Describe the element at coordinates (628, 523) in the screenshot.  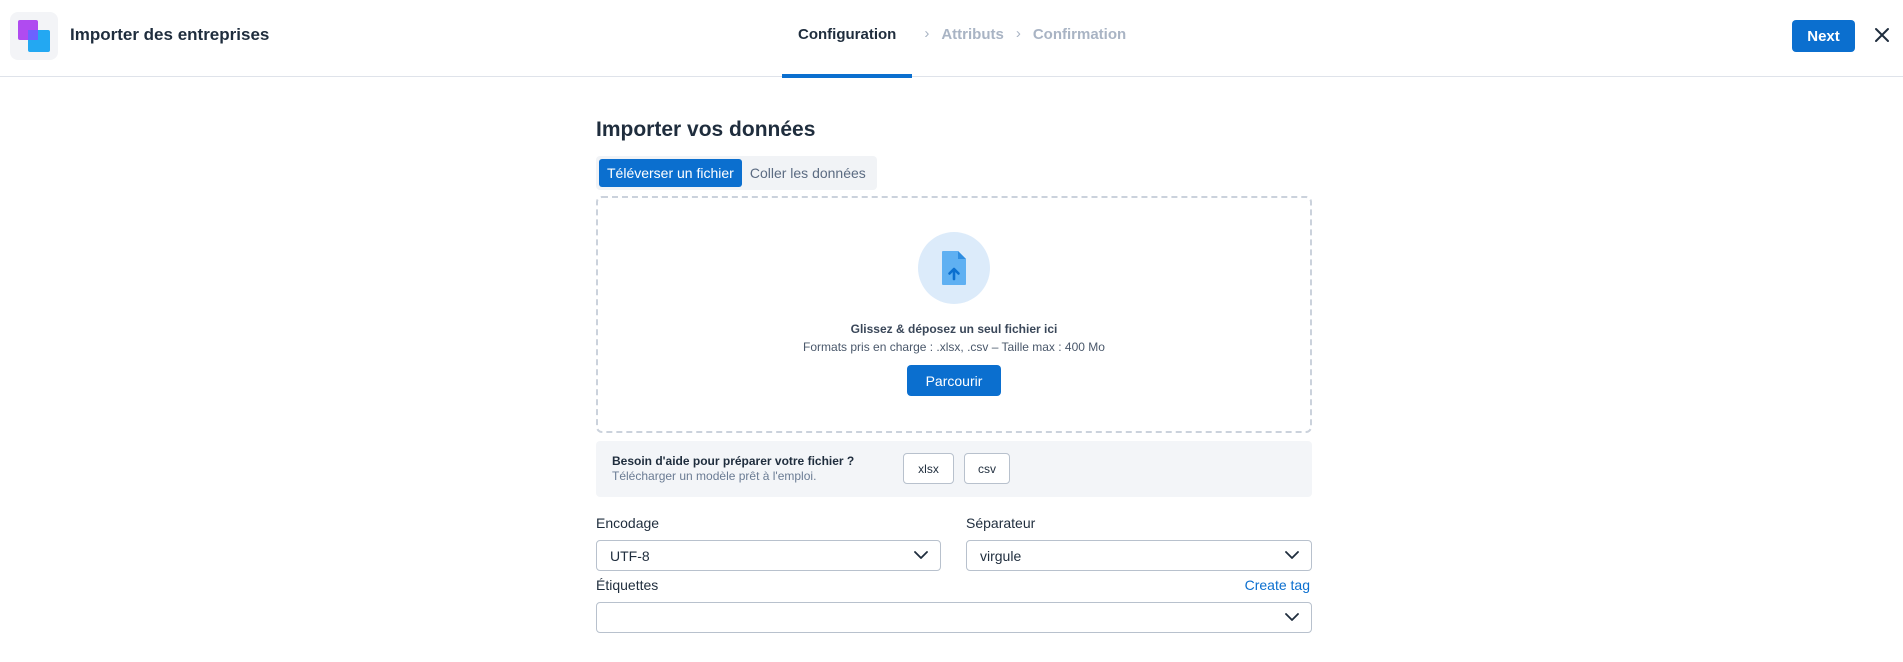
I see `encoding-label: Encodage` at that location.